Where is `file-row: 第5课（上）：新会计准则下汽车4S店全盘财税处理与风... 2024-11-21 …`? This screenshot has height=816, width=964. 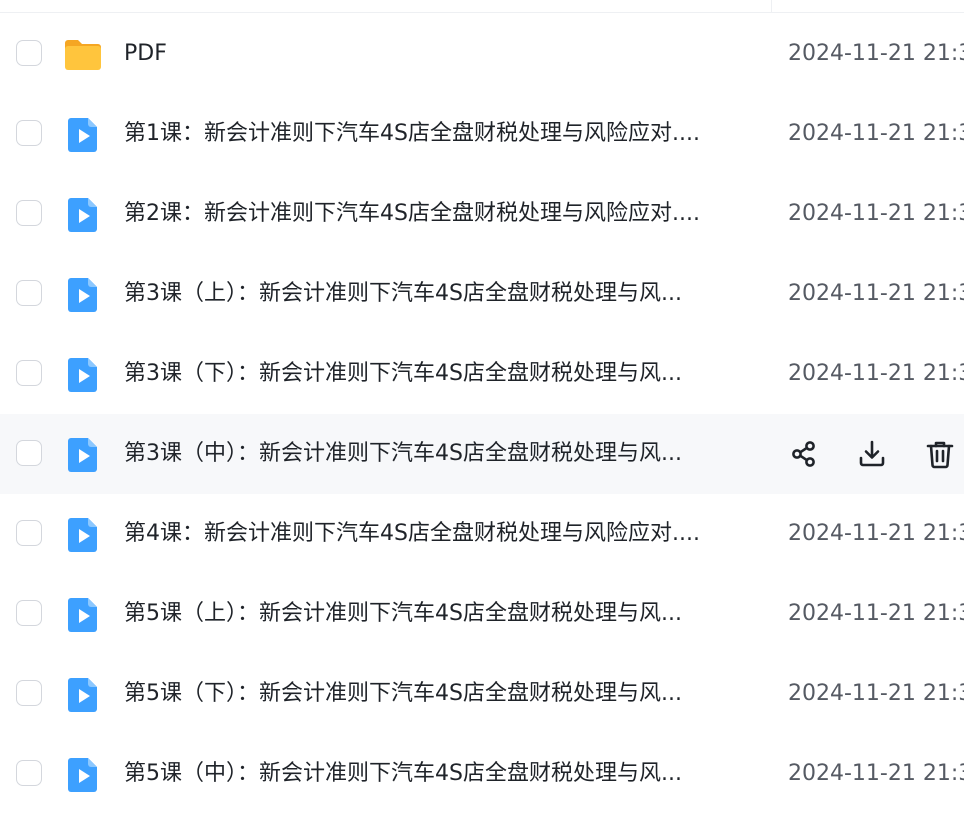
file-row: 第5课（上）：新会计准则下汽车4S店全盘财税处理与风... 2024-11-21 … is located at coordinates (482, 614).